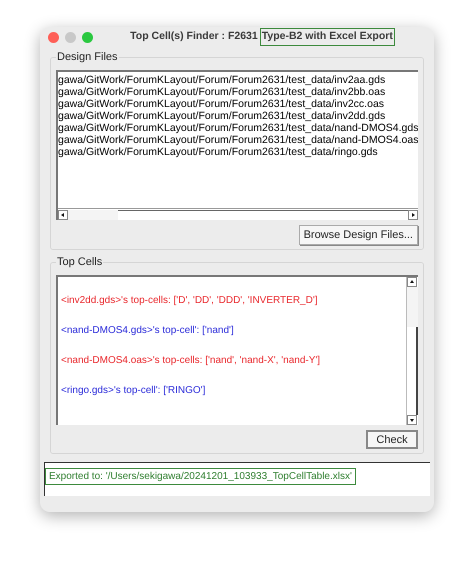 The height and width of the screenshot is (565, 474). Describe the element at coordinates (412, 351) in the screenshot. I see `vertical-scrollbar` at that location.